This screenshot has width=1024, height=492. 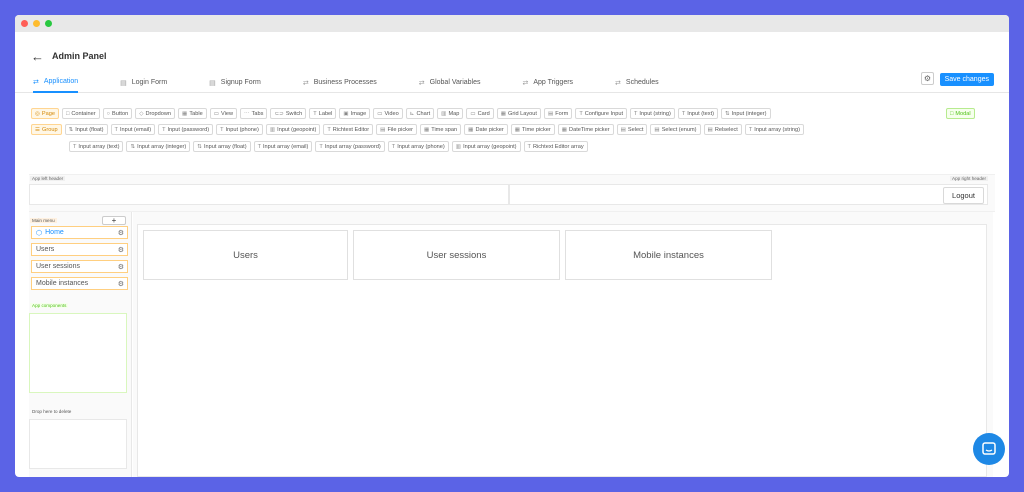 I want to click on component-input-string: T Input (string), so click(x=652, y=113).